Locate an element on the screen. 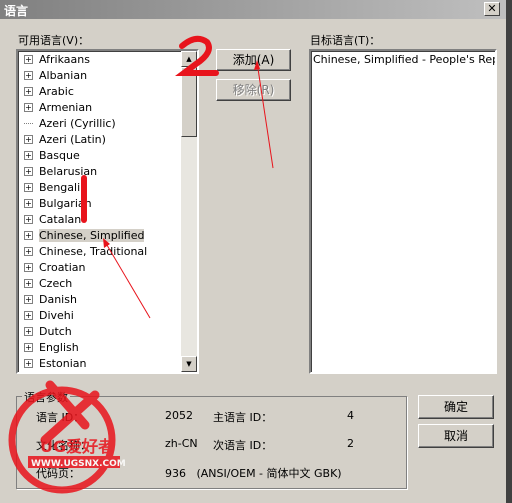  language-item-label: Armenian is located at coordinates (66, 107).